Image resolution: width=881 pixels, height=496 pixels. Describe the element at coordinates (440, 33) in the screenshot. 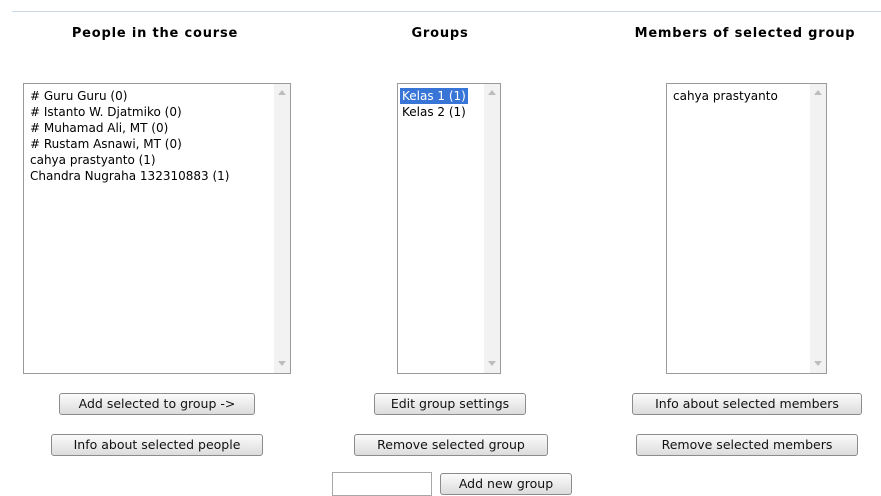

I see `groups-heading: Groups` at that location.